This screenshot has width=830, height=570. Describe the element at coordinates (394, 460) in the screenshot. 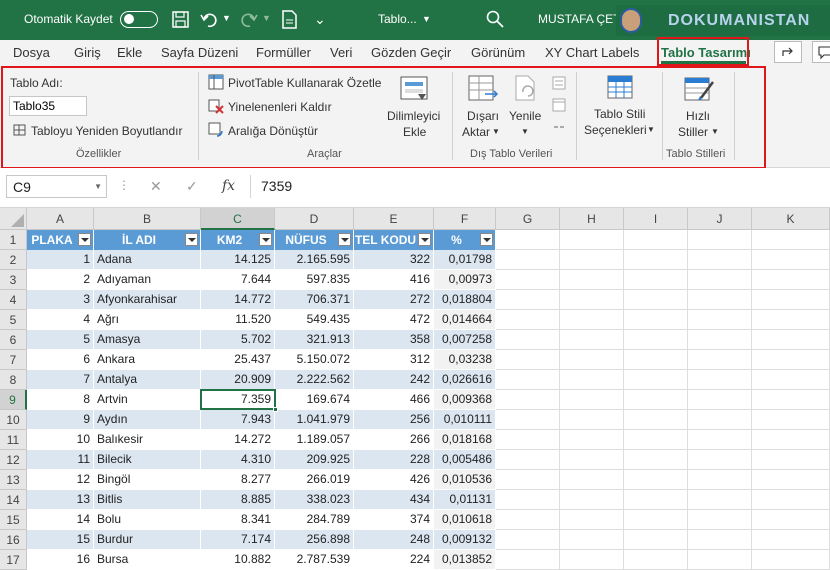

I see `table-cell: 228` at that location.